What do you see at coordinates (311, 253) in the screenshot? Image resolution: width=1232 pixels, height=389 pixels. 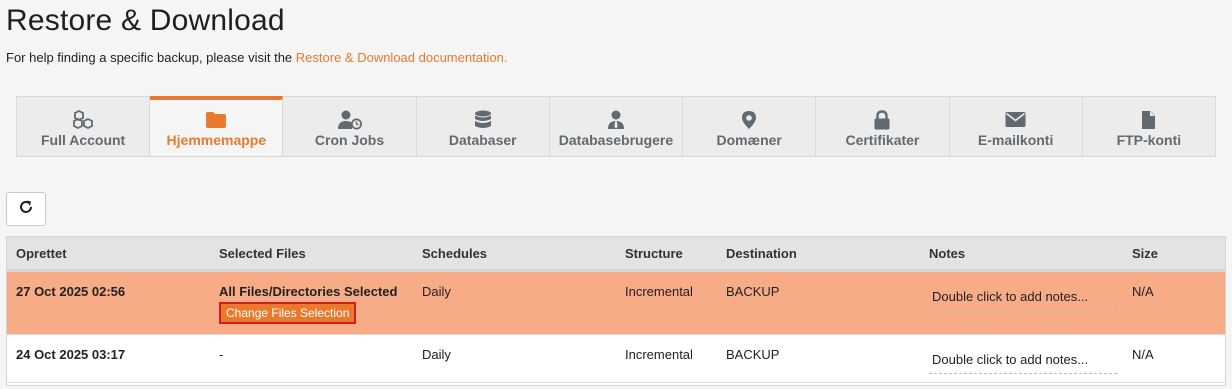 I see `column-header-selected-files: Selected Files` at bounding box center [311, 253].